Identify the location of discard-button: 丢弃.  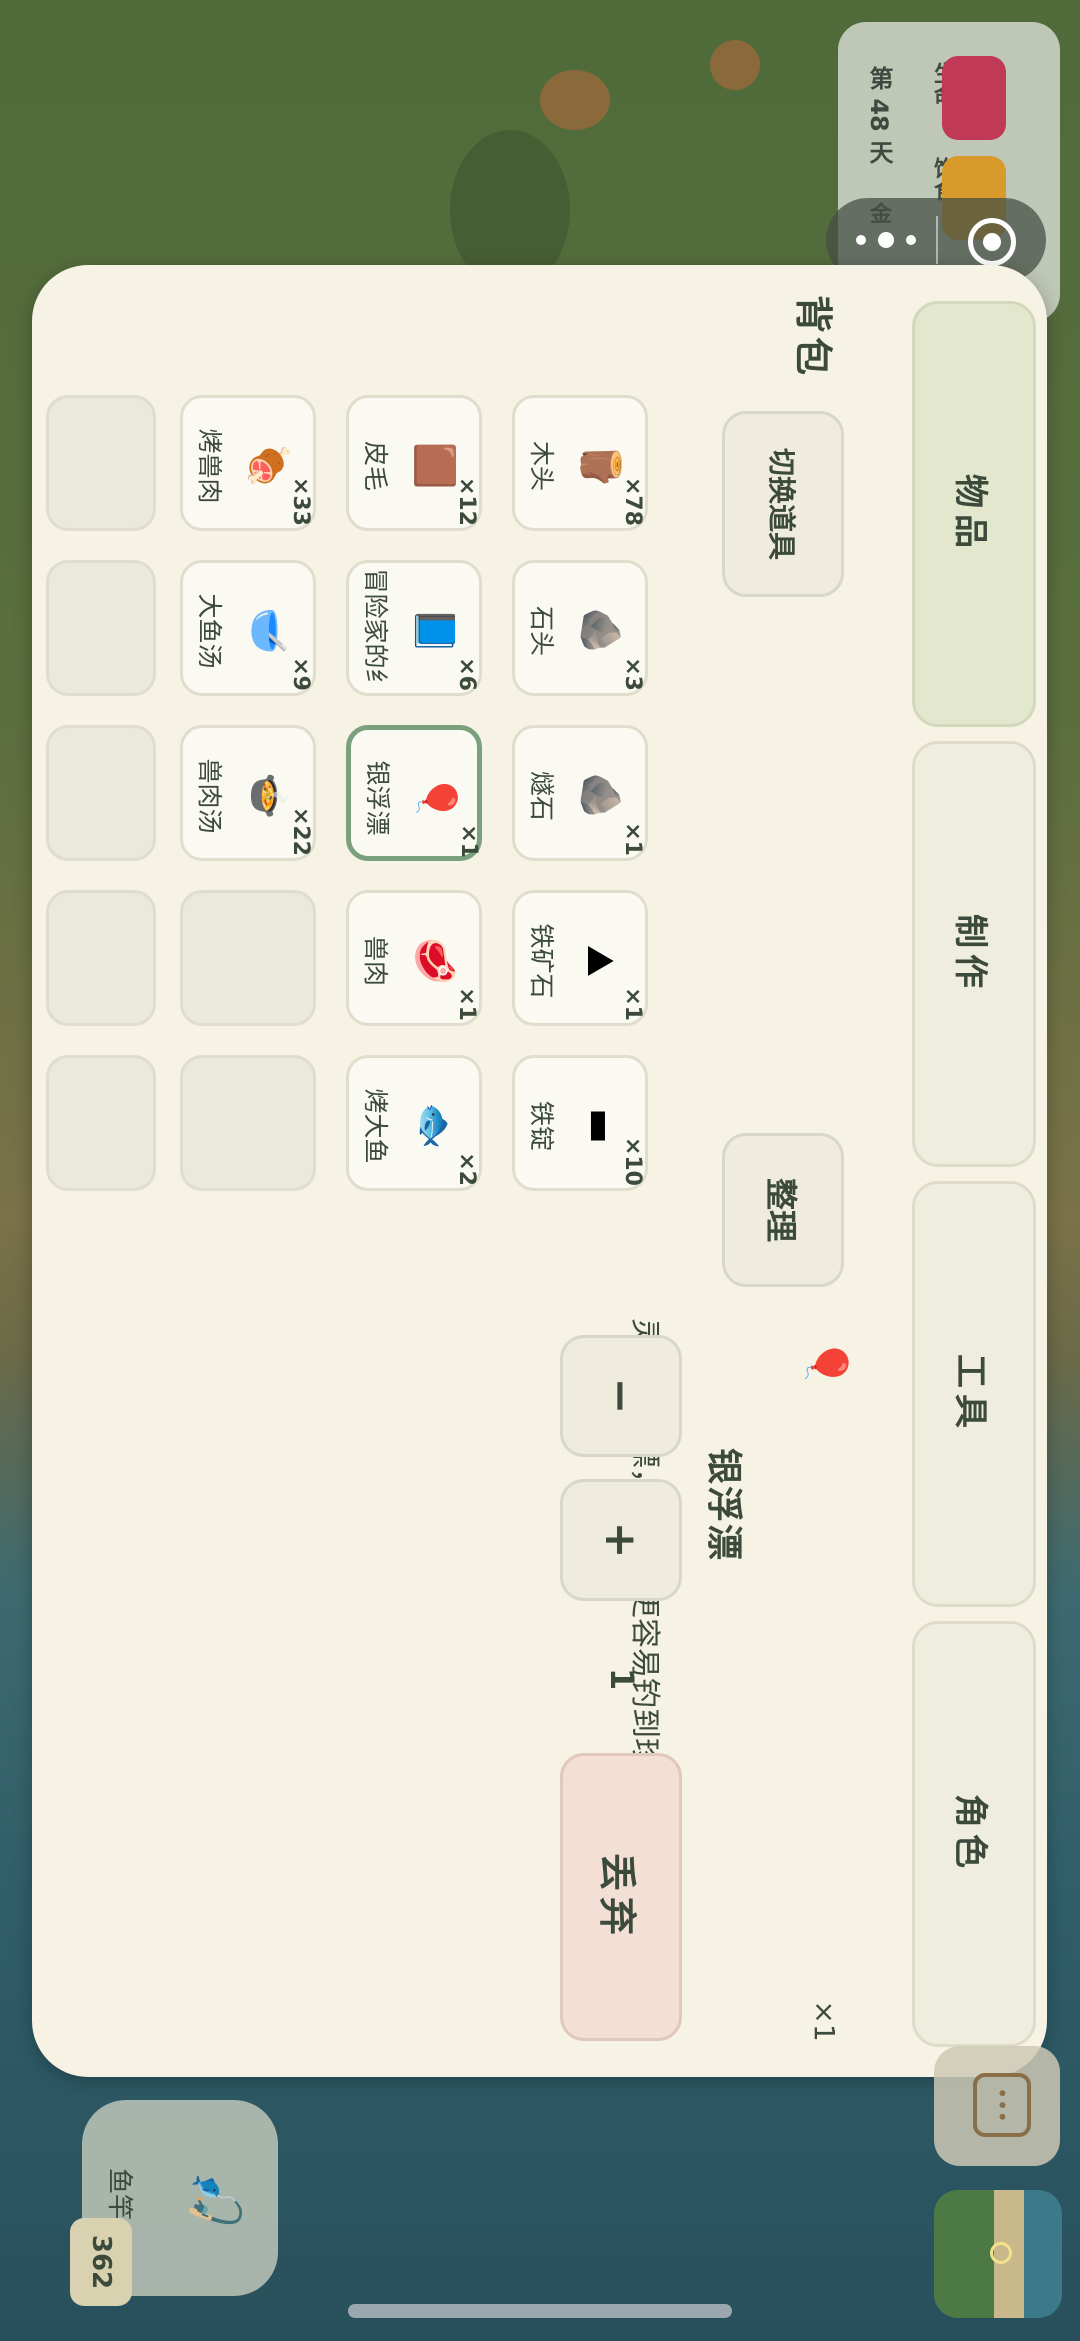
(621, 1897).